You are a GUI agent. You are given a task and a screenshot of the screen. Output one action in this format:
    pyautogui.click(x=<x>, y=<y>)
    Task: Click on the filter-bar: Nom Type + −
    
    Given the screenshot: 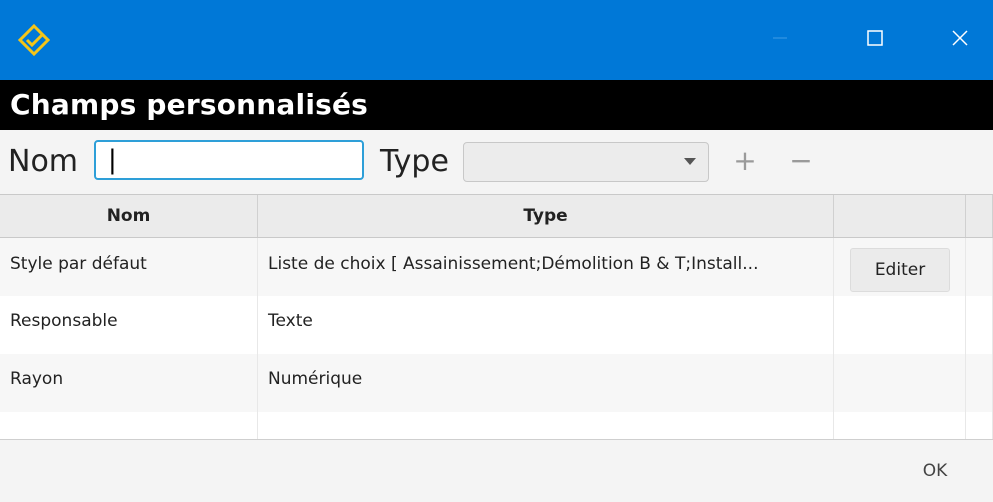 What is the action you would take?
    pyautogui.click(x=496, y=162)
    